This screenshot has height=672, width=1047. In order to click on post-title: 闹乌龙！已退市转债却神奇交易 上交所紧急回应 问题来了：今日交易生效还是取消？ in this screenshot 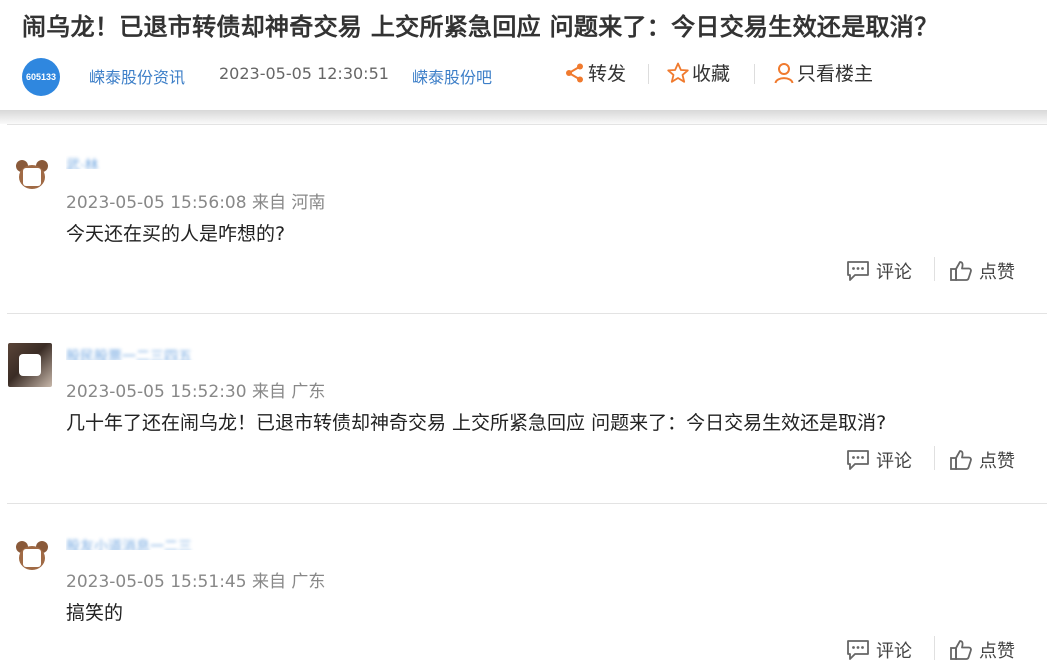, I will do `click(480, 27)`.